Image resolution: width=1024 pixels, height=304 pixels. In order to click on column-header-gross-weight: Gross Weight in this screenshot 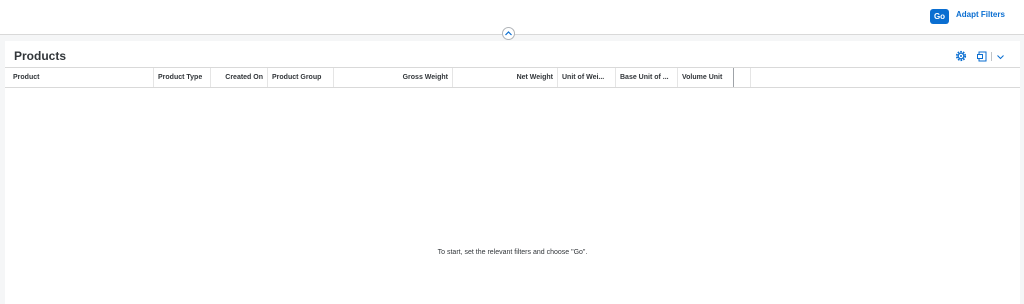, I will do `click(393, 77)`.